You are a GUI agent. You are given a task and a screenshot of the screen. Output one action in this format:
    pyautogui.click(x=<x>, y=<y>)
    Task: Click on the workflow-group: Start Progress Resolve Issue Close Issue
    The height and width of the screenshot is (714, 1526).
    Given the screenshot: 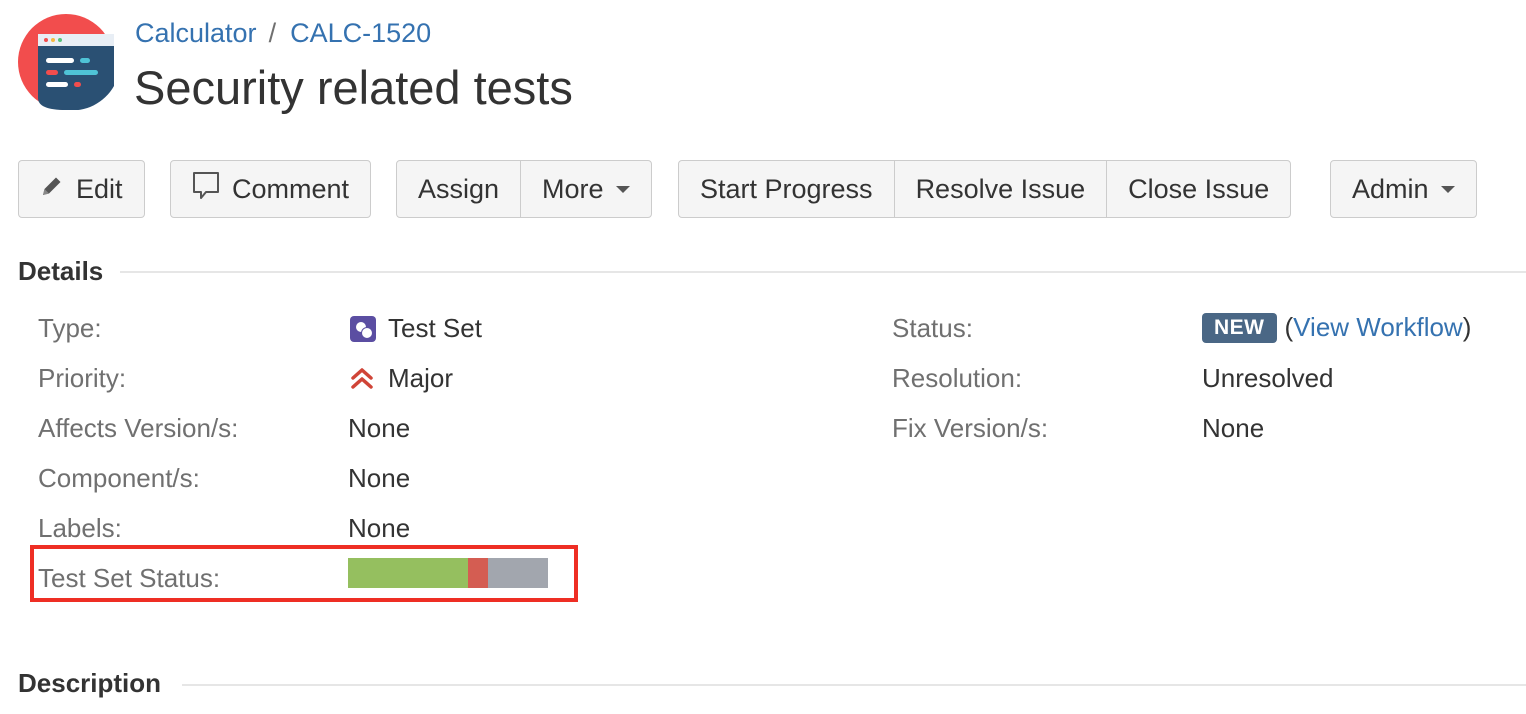 What is the action you would take?
    pyautogui.click(x=985, y=189)
    